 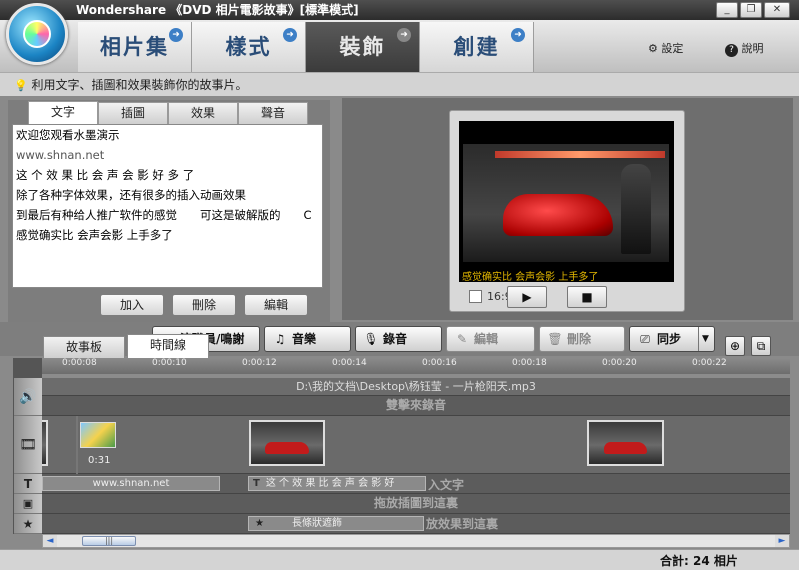 I want to click on list-item: 这 个 效 果 比 会 声 会 影 好 多 了, so click(x=167, y=175).